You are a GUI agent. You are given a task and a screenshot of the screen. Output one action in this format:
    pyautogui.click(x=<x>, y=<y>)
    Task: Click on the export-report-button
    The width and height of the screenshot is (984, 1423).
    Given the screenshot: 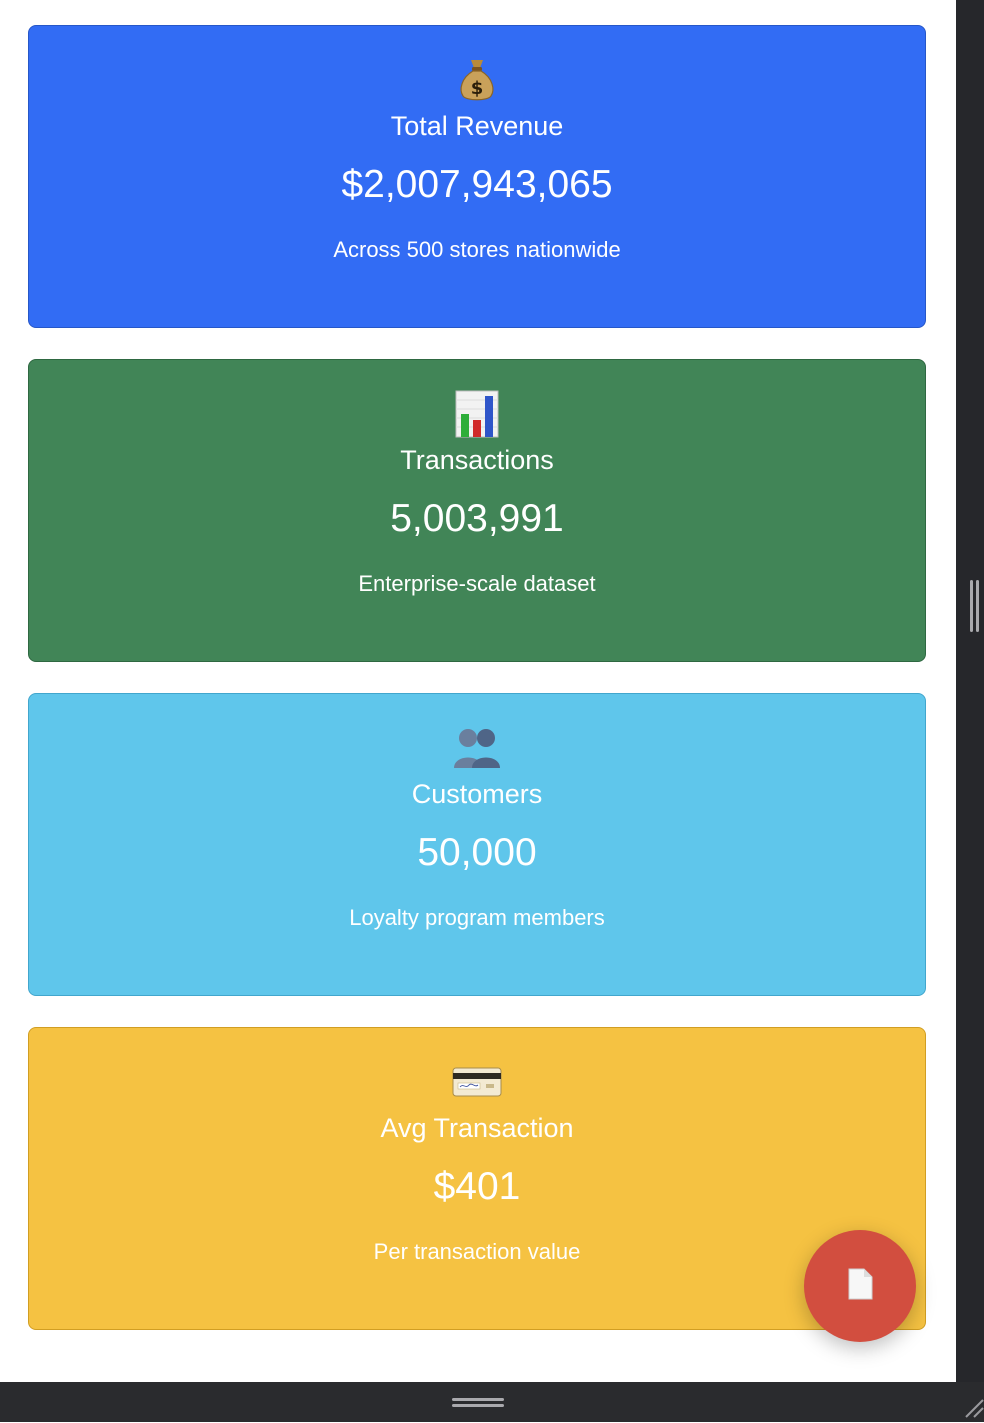 What is the action you would take?
    pyautogui.click(x=860, y=1286)
    